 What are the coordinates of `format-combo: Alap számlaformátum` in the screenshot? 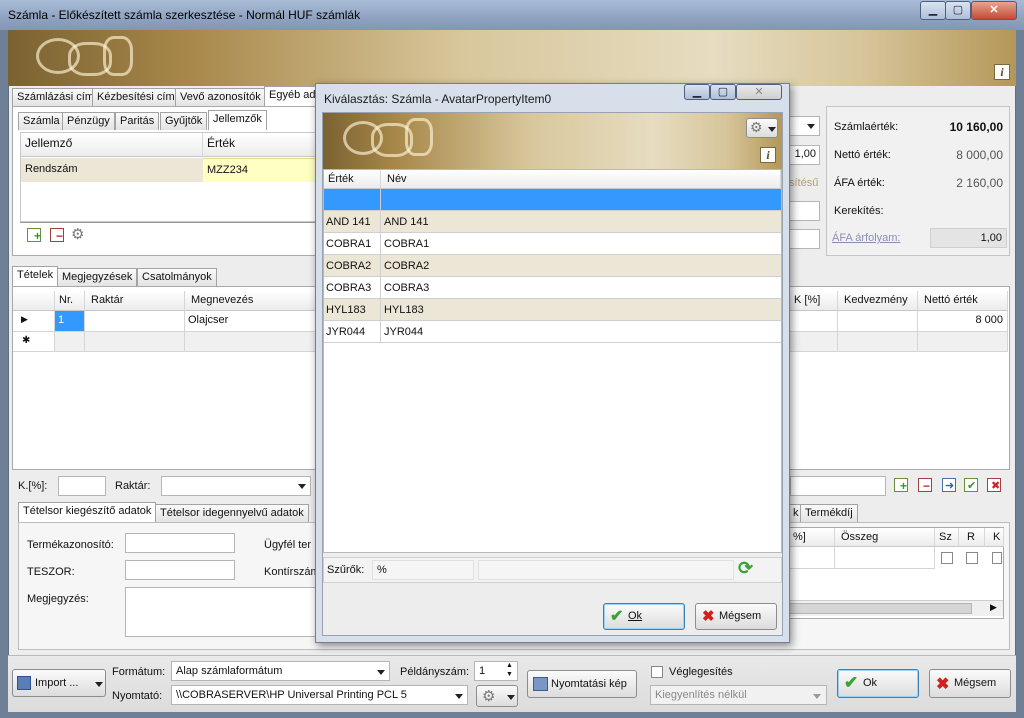 It's located at (280, 671).